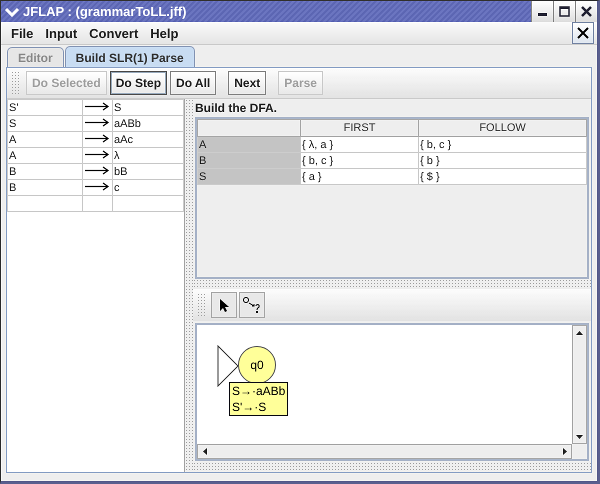 This screenshot has height=484, width=600. What do you see at coordinates (113, 33) in the screenshot?
I see `menu-item: Convert` at bounding box center [113, 33].